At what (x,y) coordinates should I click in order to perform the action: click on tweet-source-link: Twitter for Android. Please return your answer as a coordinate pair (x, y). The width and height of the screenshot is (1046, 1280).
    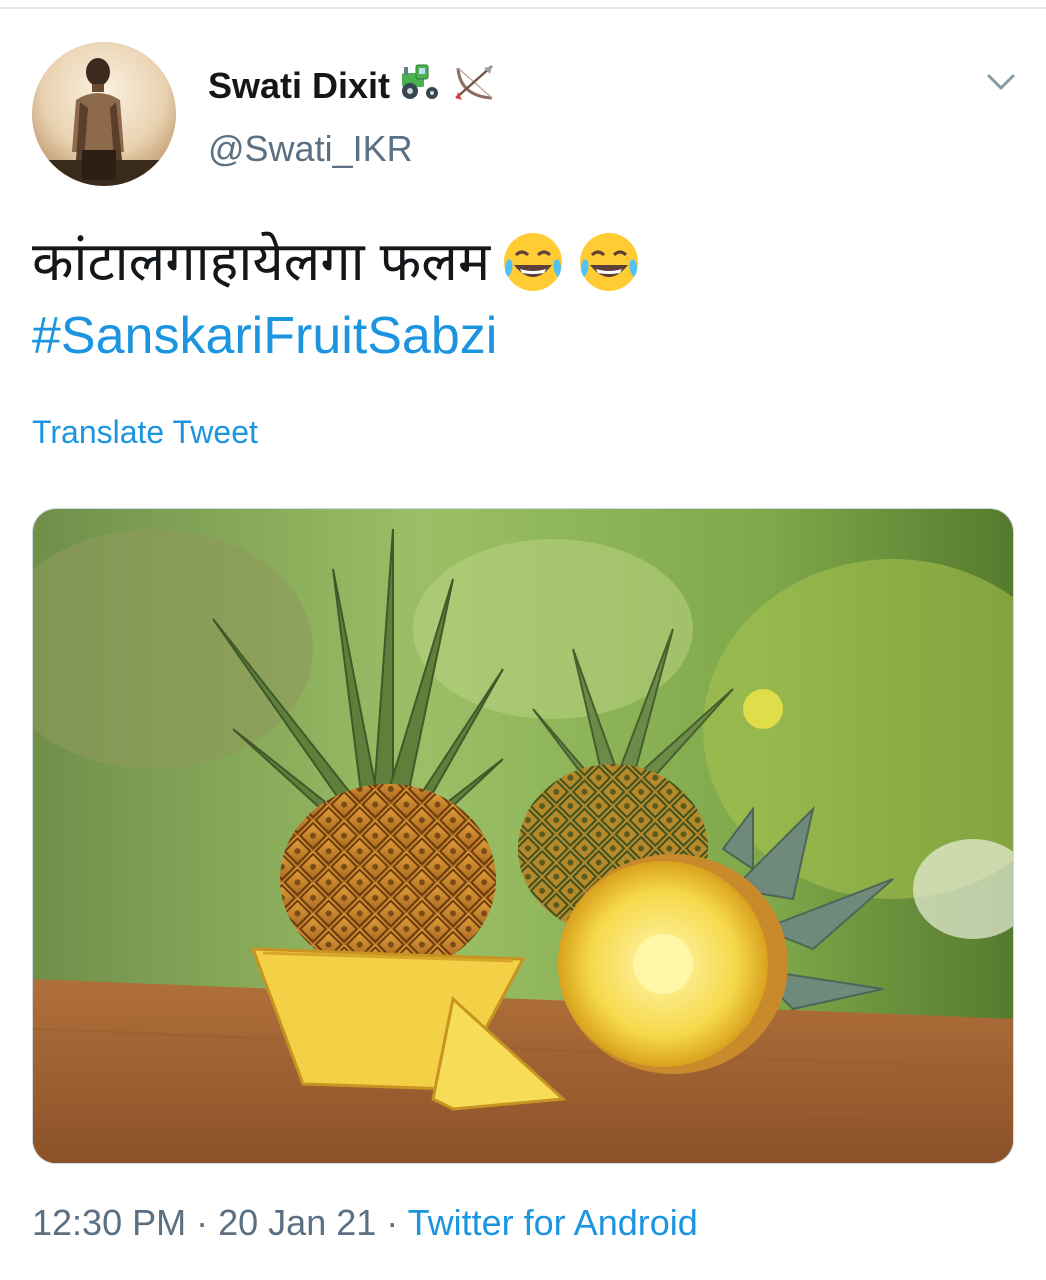
    Looking at the image, I should click on (553, 1222).